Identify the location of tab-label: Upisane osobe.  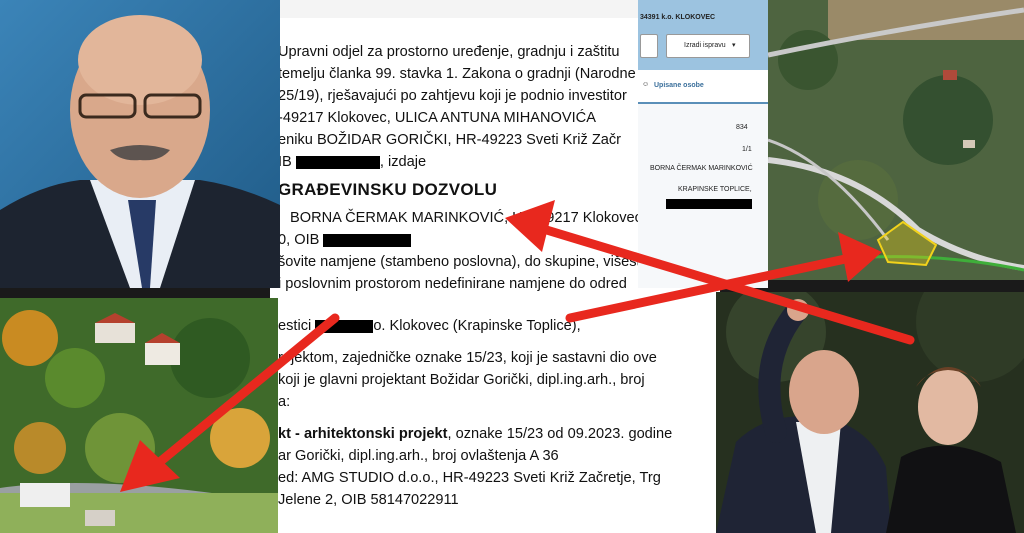
(679, 85).